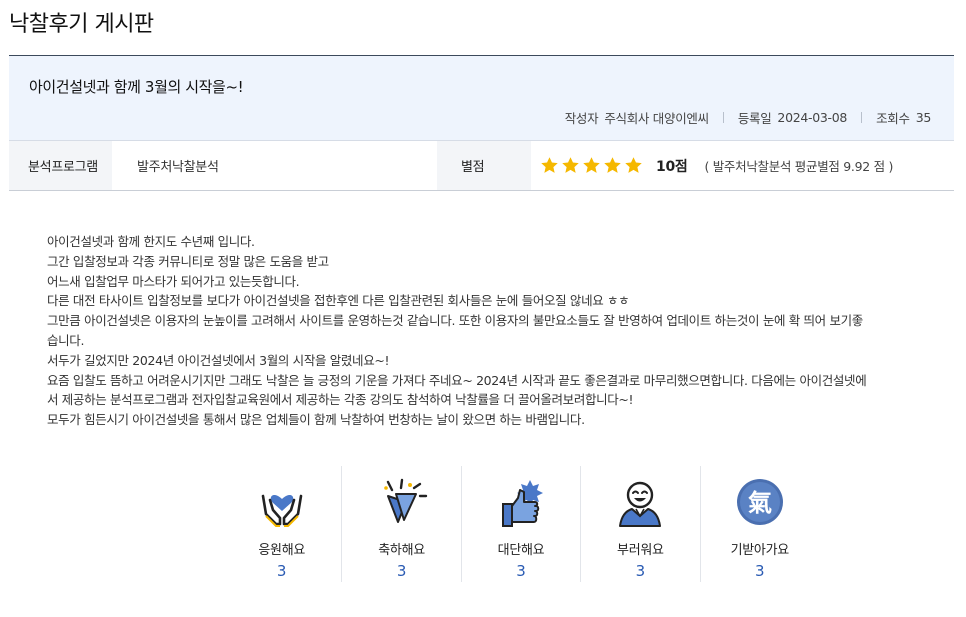 This screenshot has height=617, width=966. Describe the element at coordinates (188, 261) in the screenshot. I see `content-line: 그간 입찰정보과 각종 커뮤니티로 정말 많은 도움을 받고` at that location.